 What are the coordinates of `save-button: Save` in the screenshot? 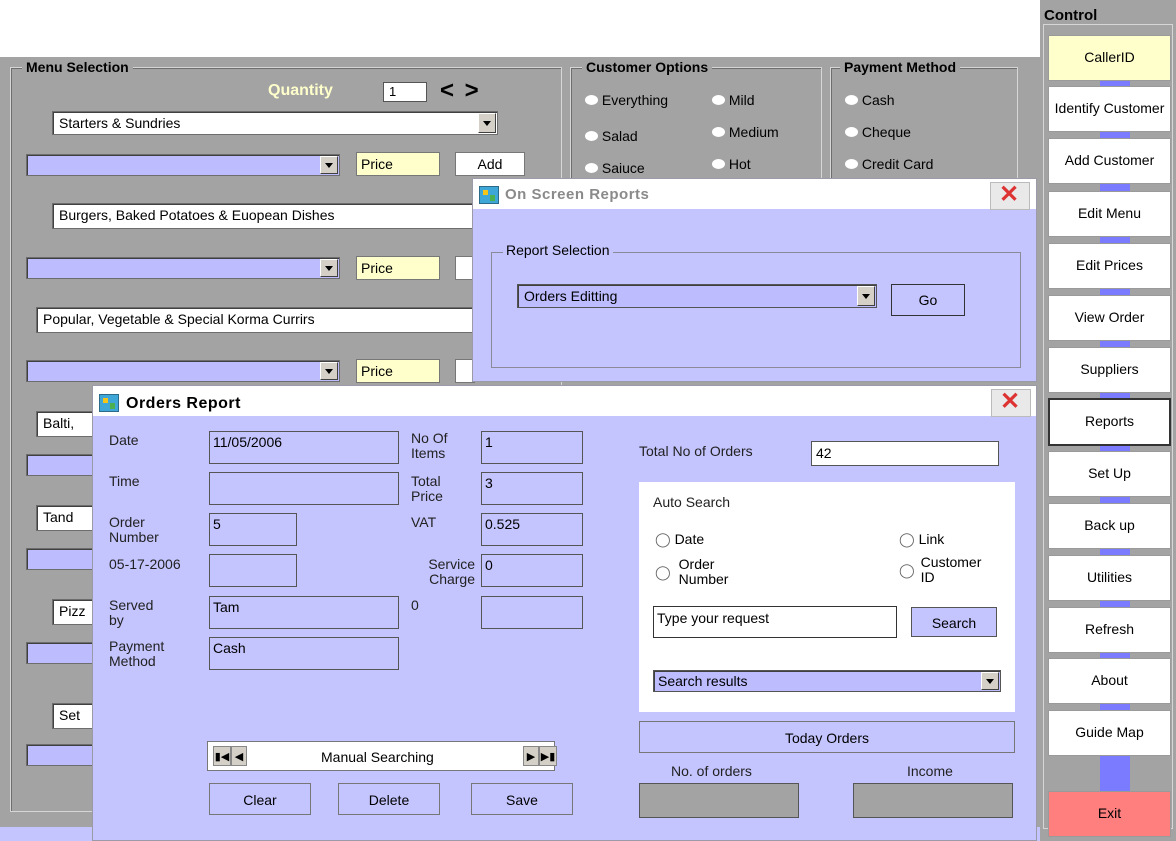 It's located at (522, 799).